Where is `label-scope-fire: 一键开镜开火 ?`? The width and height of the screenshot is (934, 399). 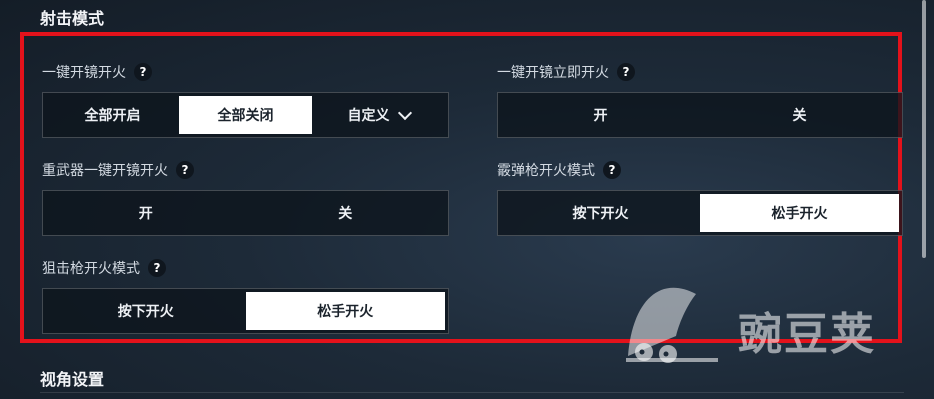 label-scope-fire: 一键开镜开火 ? is located at coordinates (97, 72).